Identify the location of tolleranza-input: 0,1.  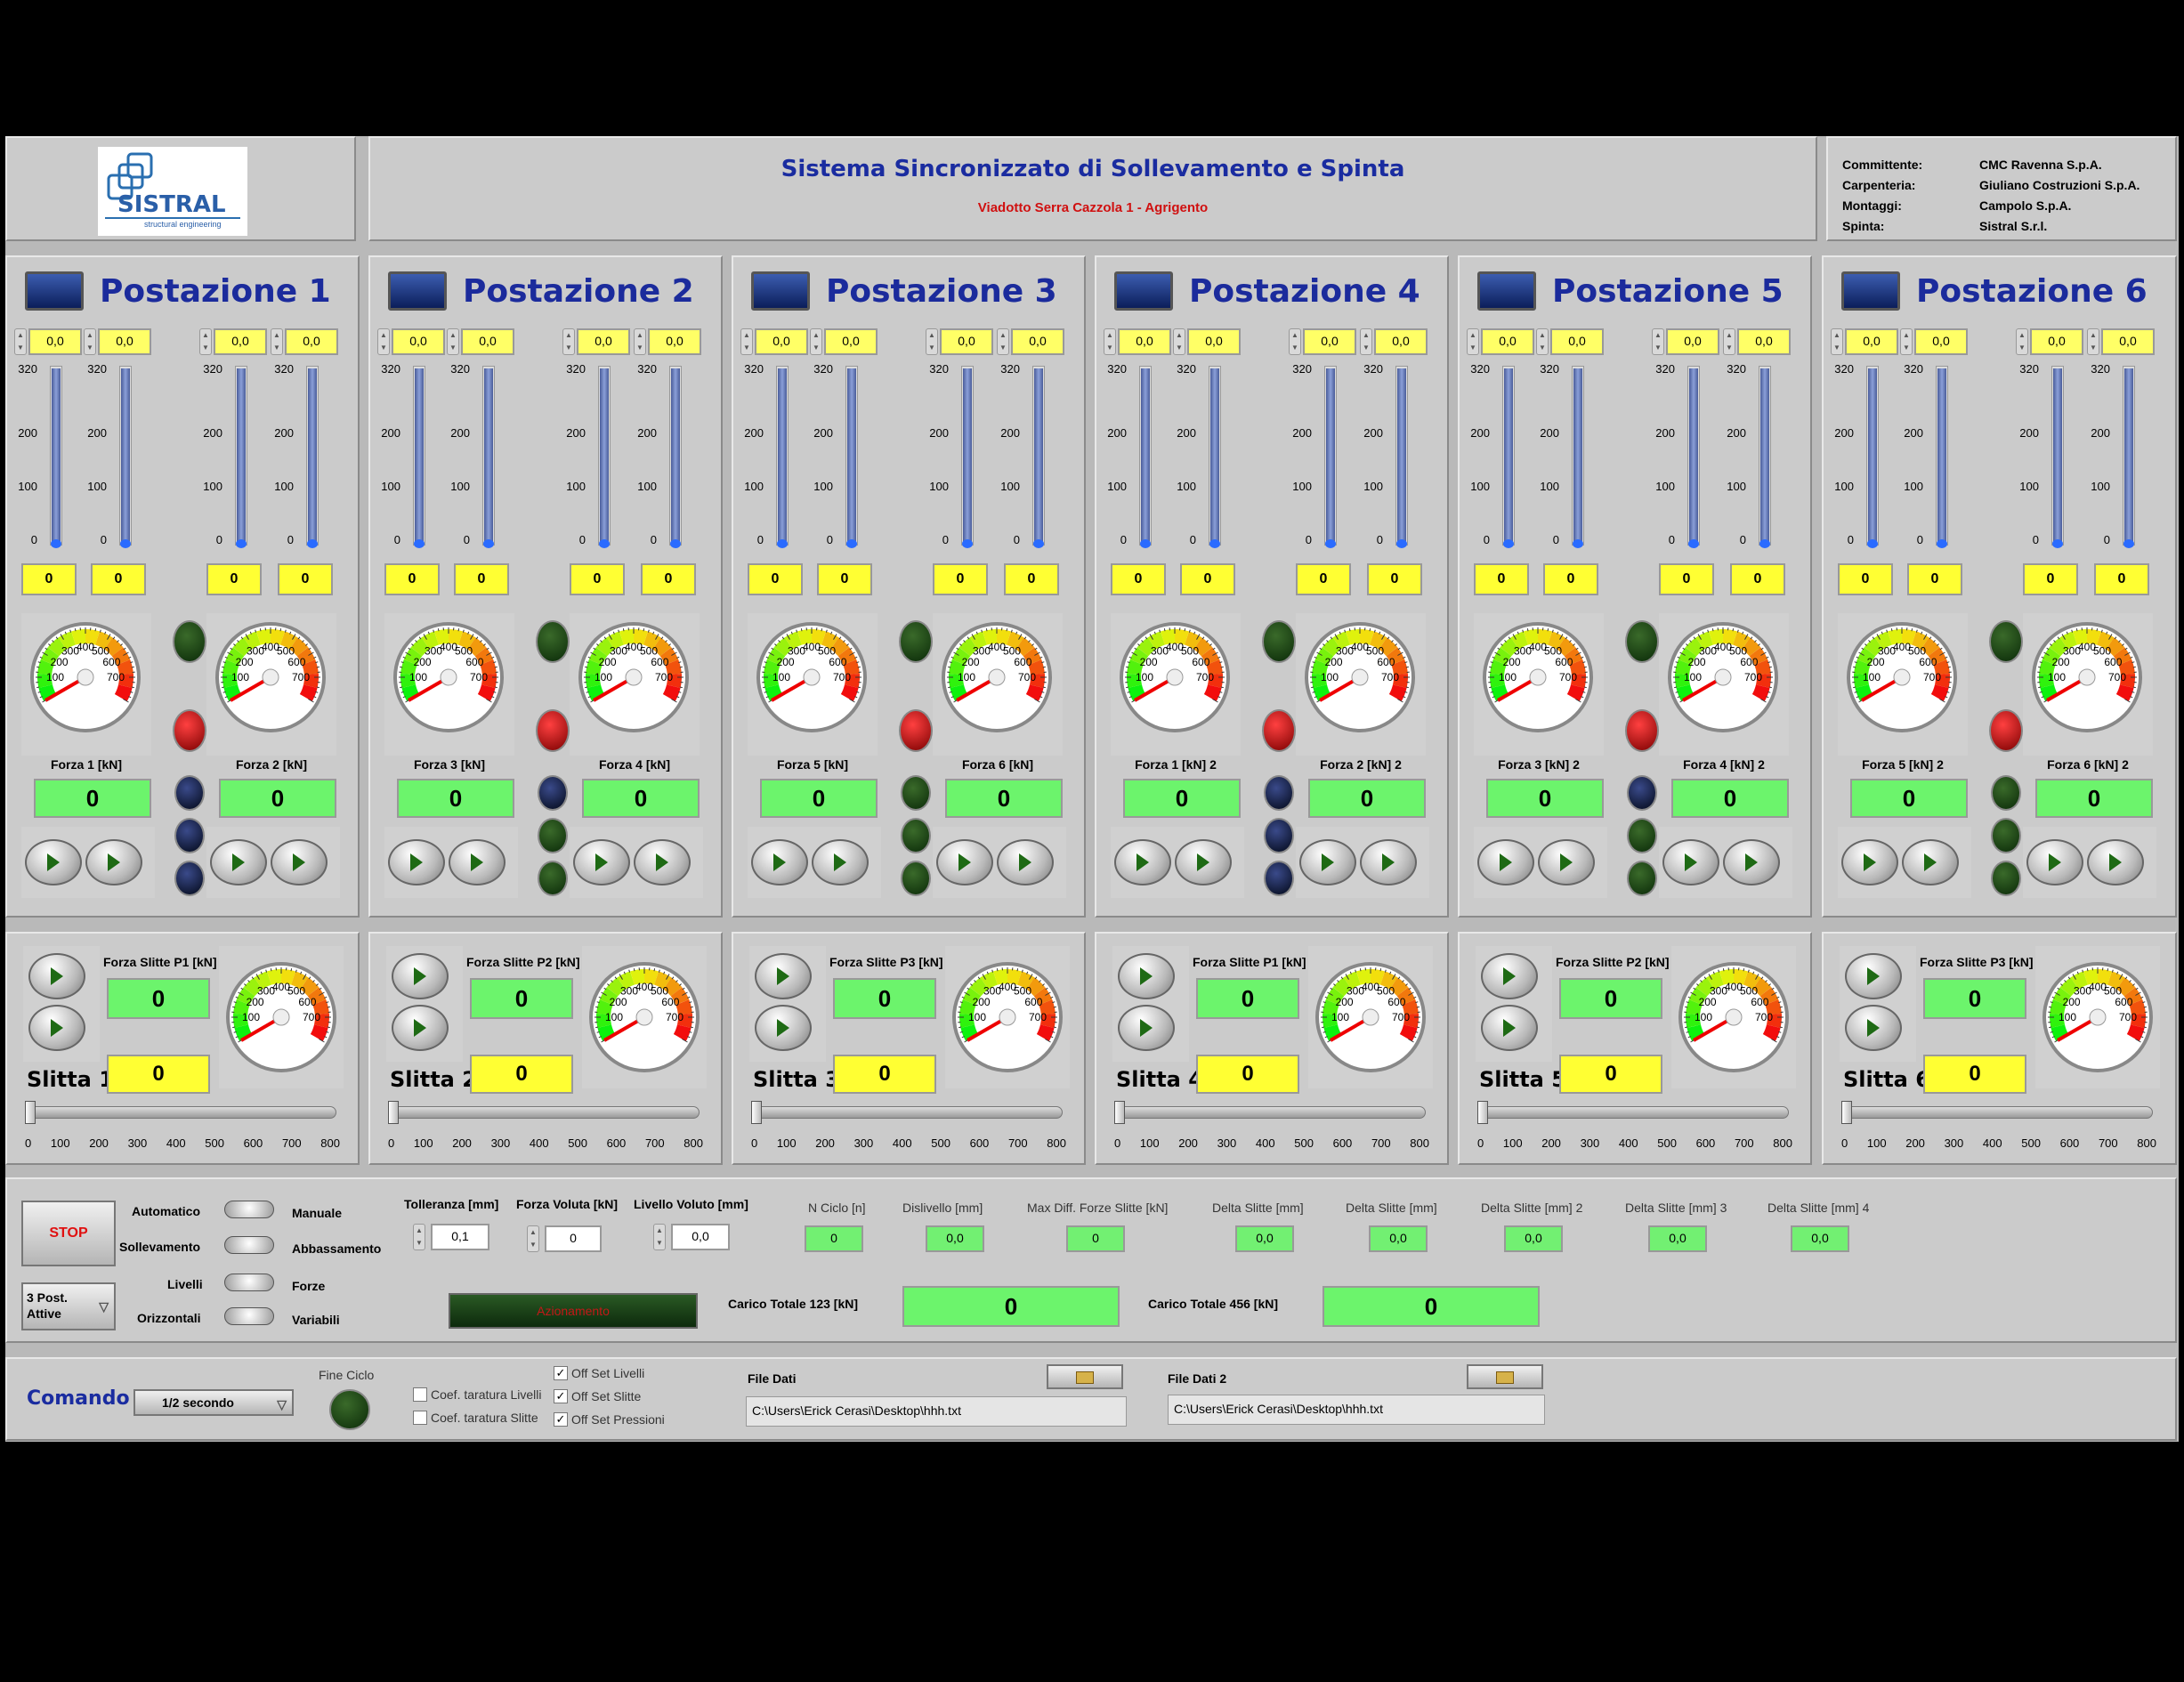
(460, 1237).